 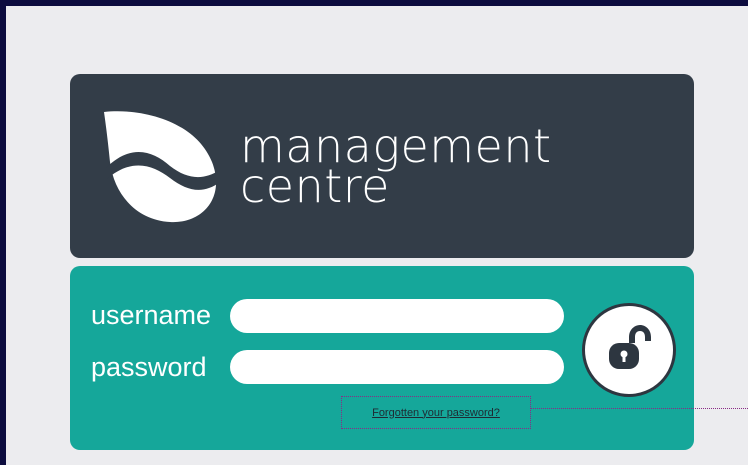 I want to click on username-label: username, so click(x=151, y=315).